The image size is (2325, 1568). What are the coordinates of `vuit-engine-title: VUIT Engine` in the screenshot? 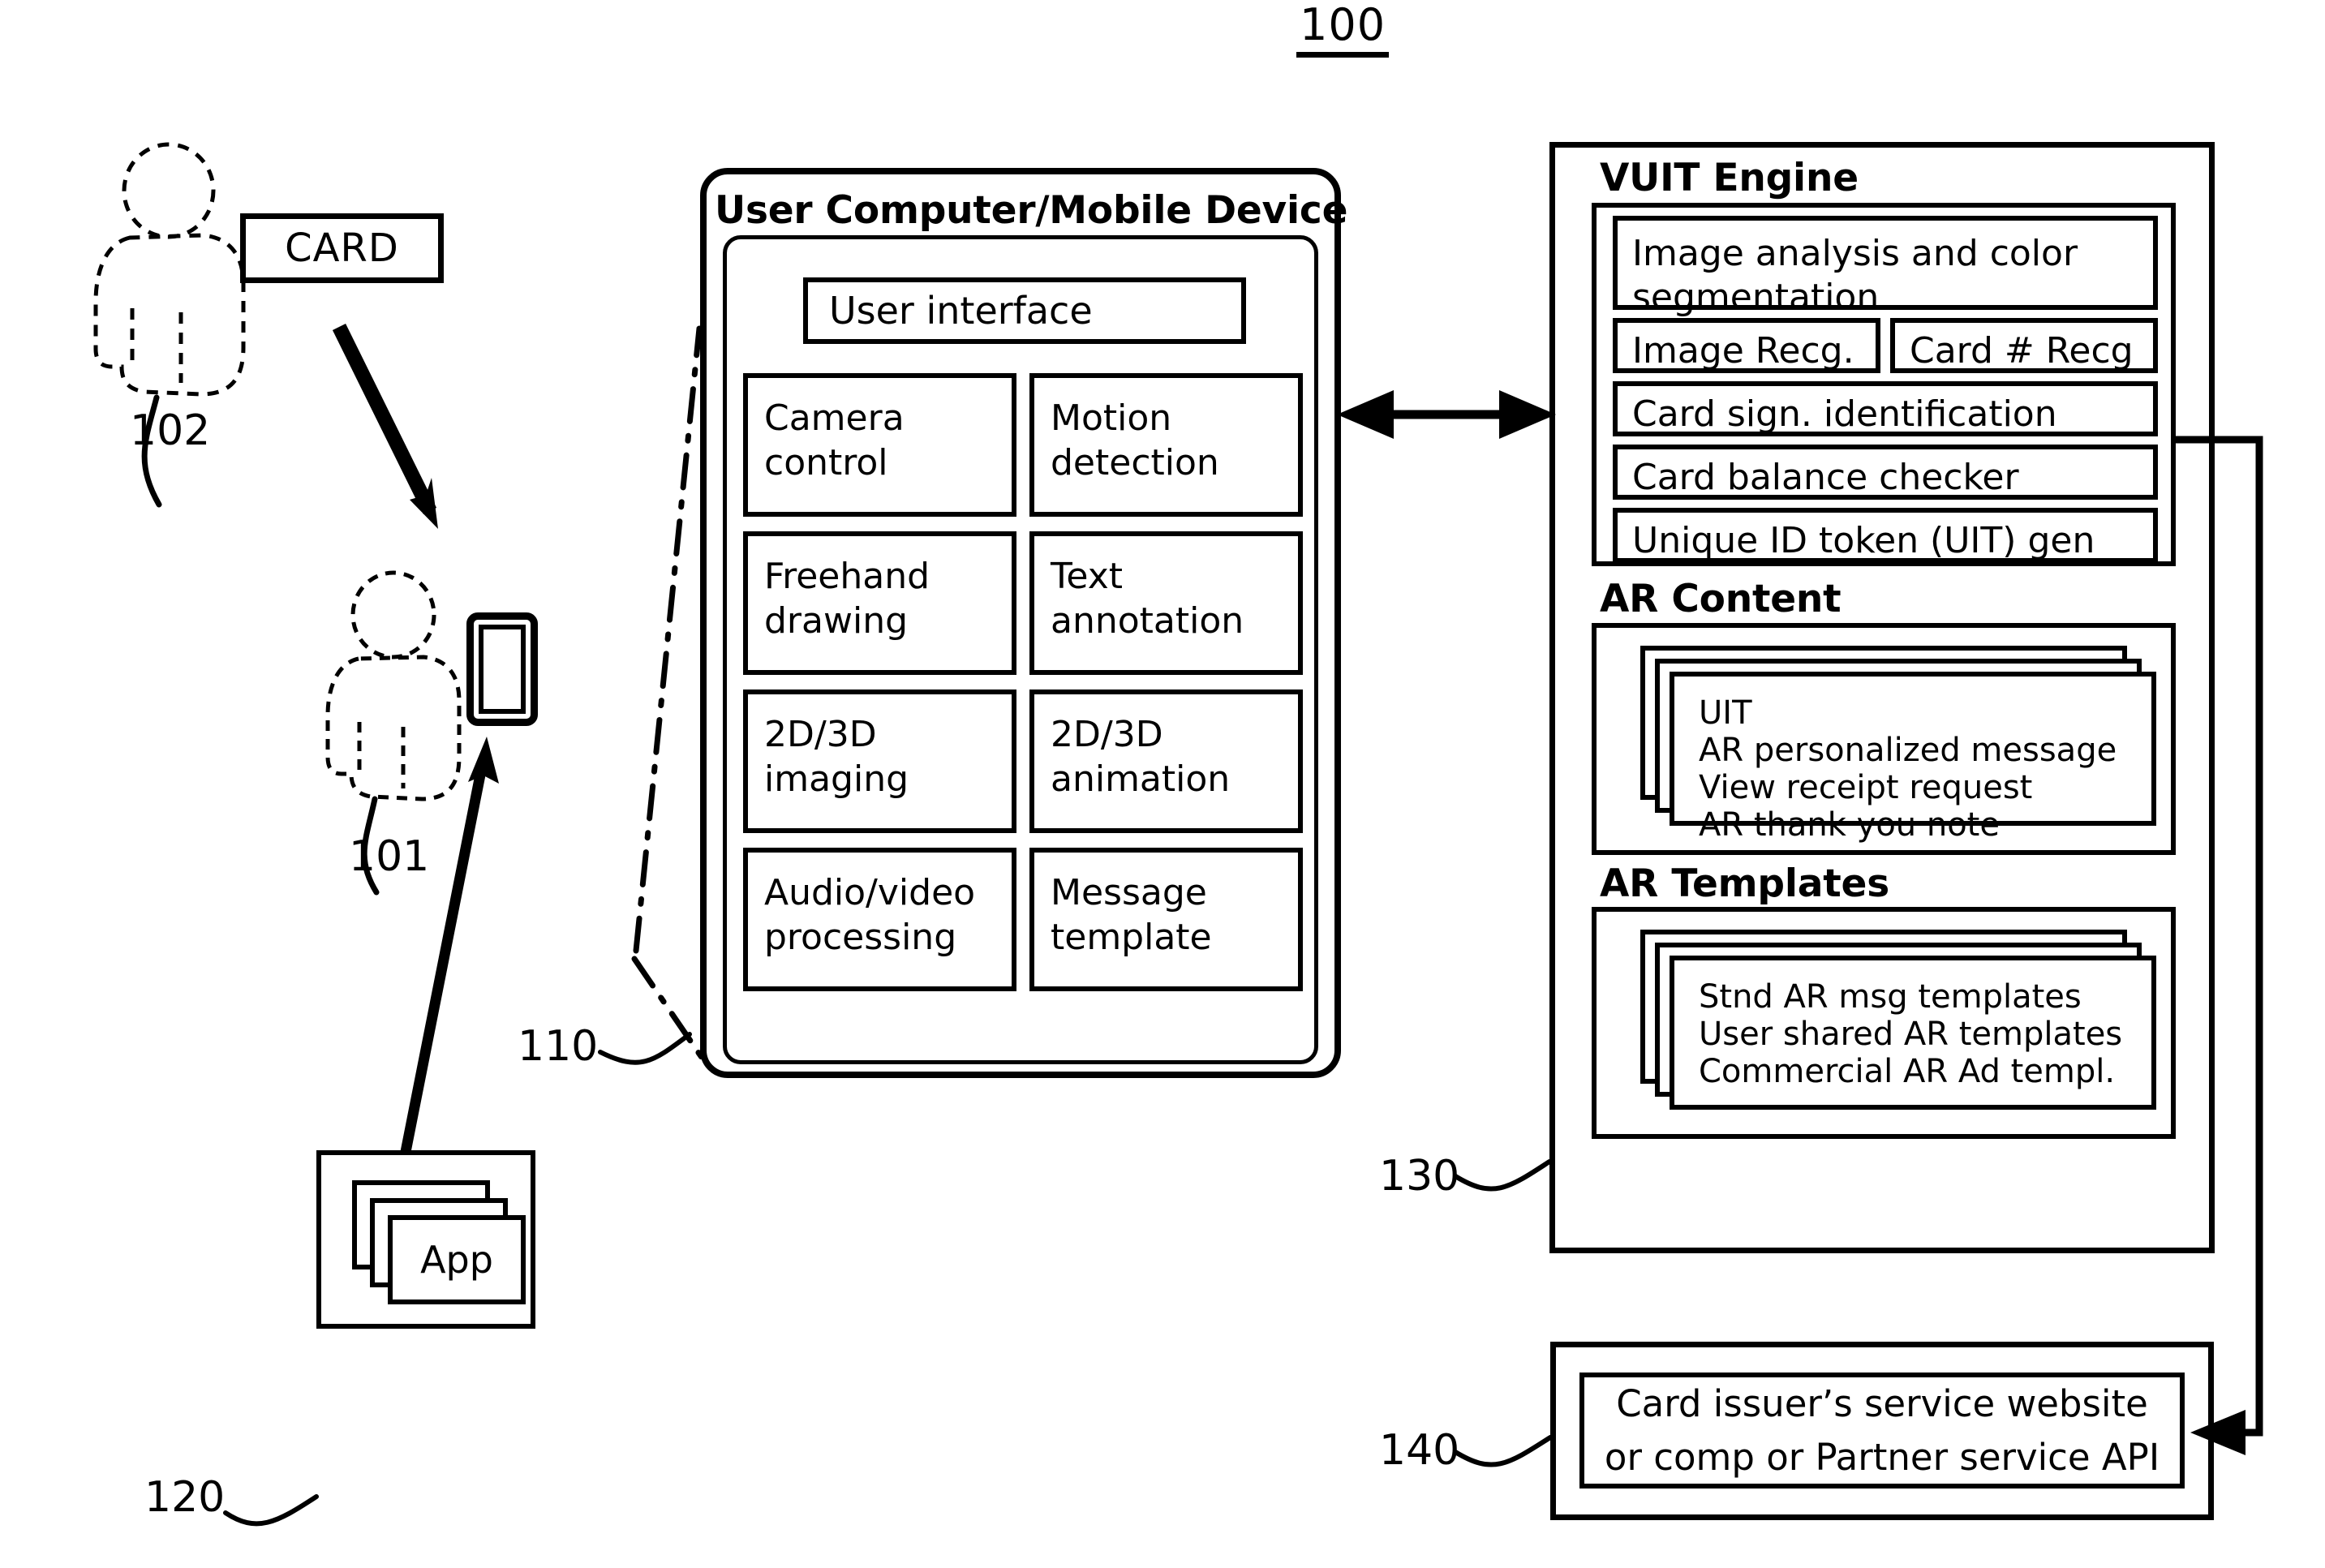 It's located at (1729, 178).